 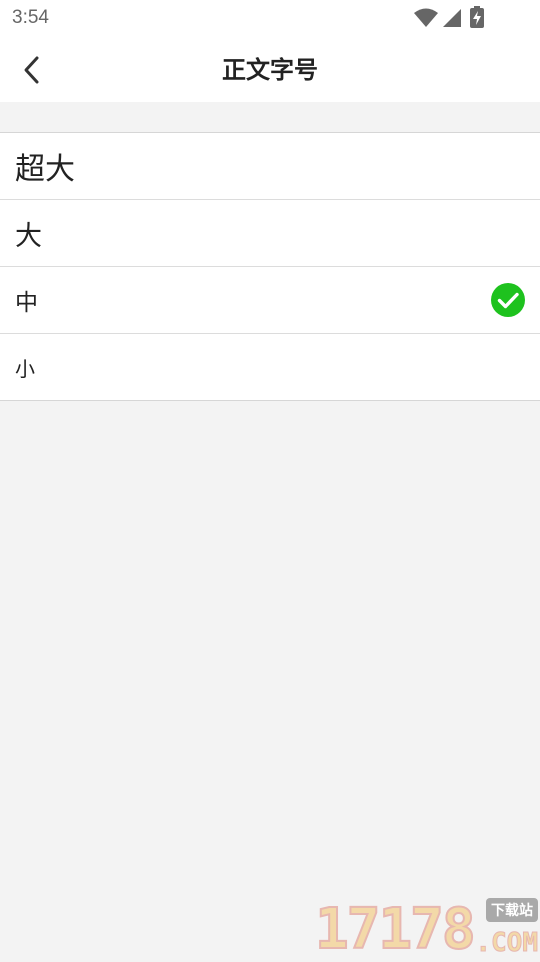 What do you see at coordinates (270, 19) in the screenshot?
I see `status-bar: 3:54` at bounding box center [270, 19].